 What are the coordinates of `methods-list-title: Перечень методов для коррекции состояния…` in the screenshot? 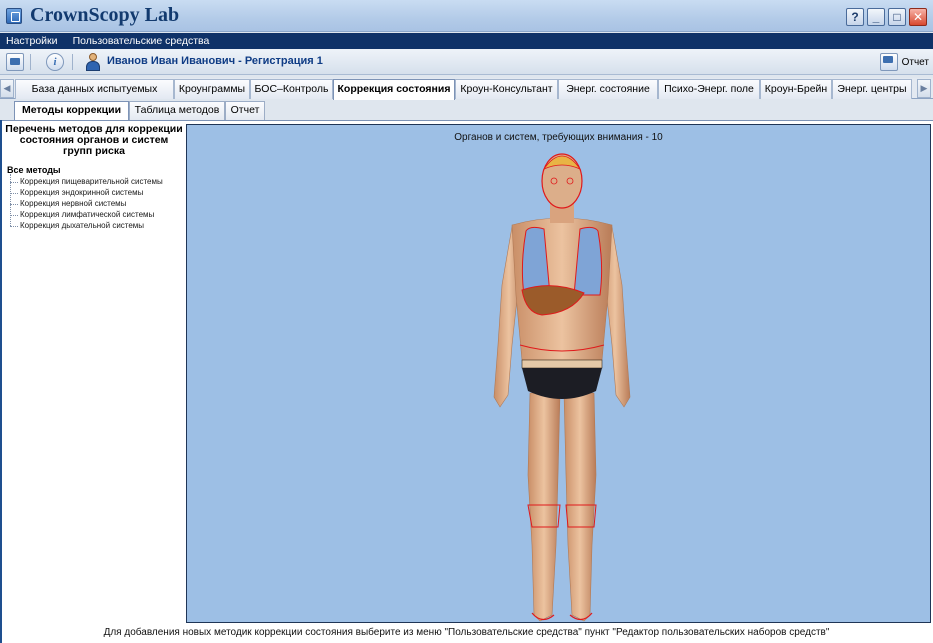 It's located at (94, 140).